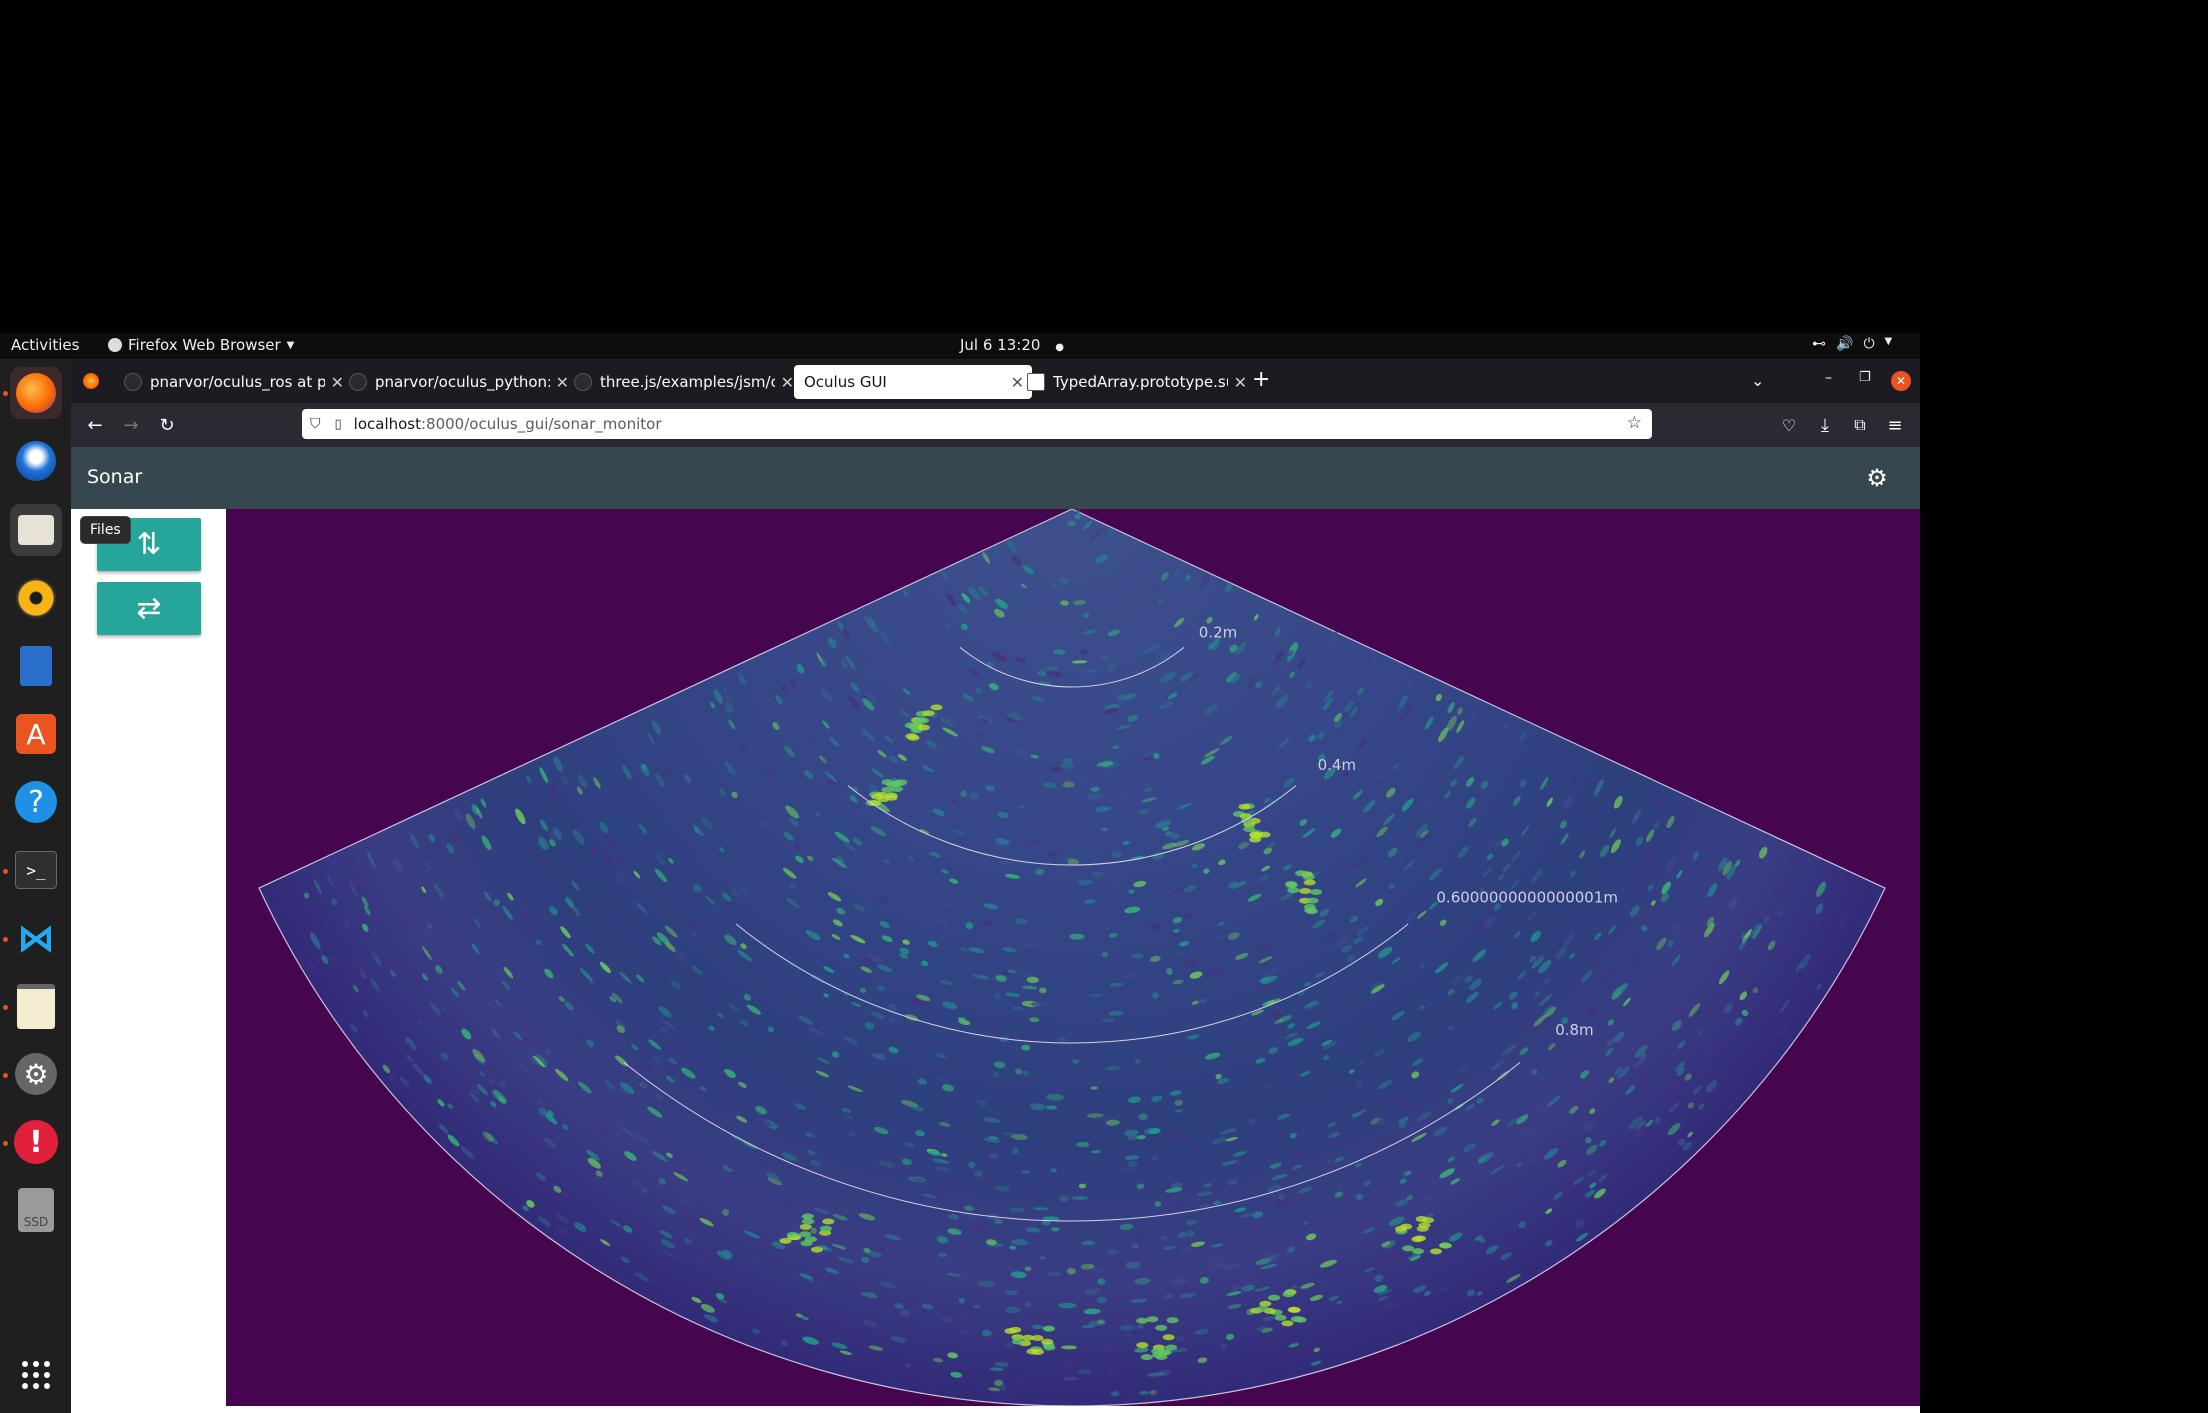 The width and height of the screenshot is (2208, 1413). Describe the element at coordinates (913, 382) in the screenshot. I see `tab-oculus-gui: Oculus GUI ✕` at that location.